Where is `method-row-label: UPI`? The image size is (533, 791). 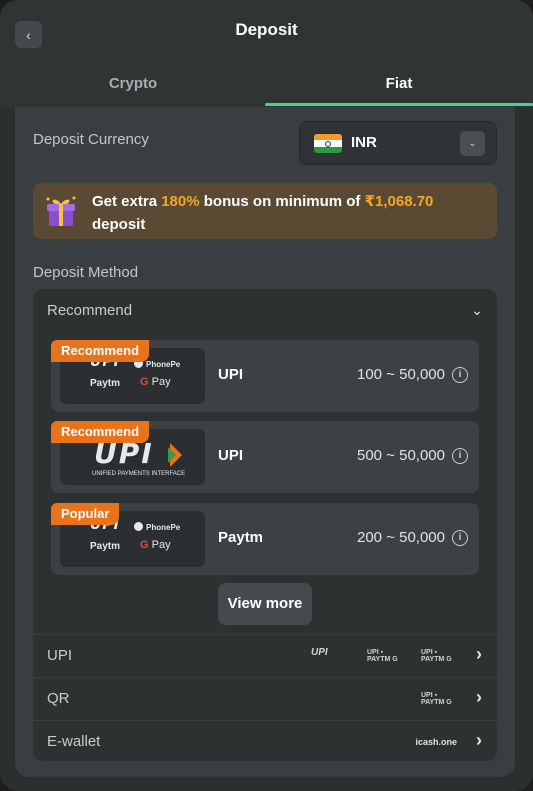
method-row-label: UPI is located at coordinates (60, 655).